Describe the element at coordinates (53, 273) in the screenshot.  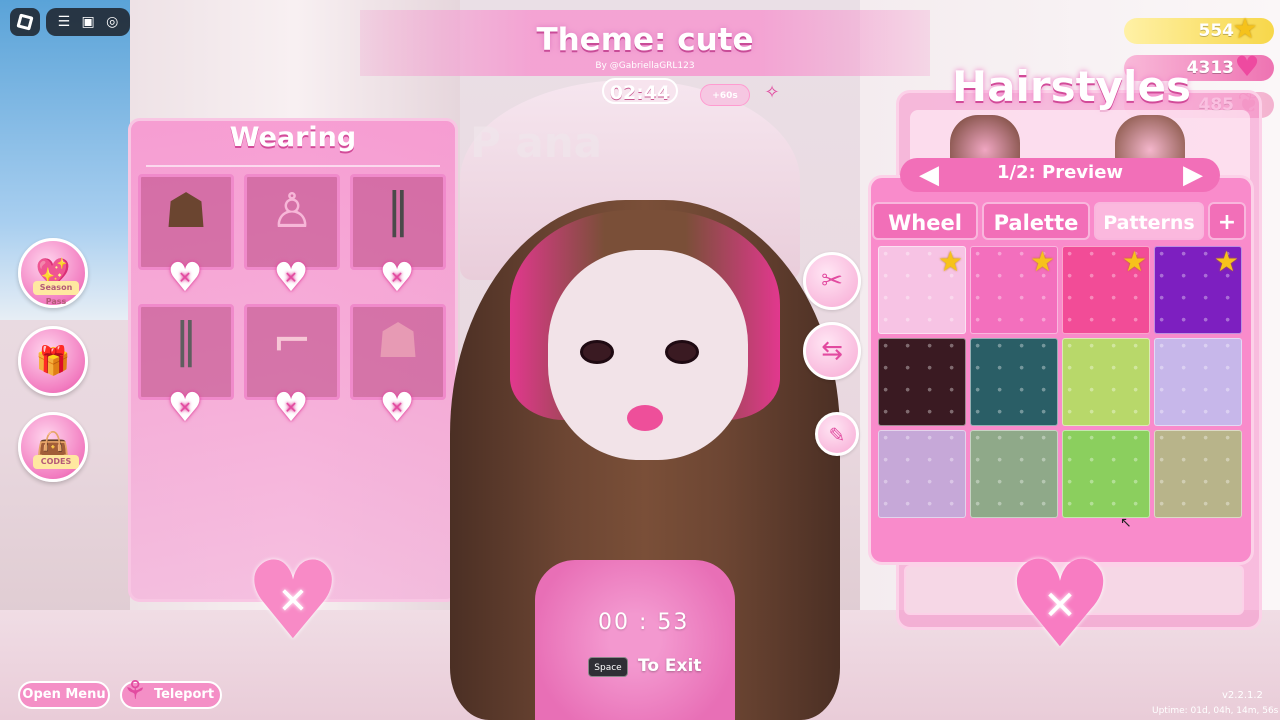
I see `season-pass-button: 💖 Season Pass` at that location.